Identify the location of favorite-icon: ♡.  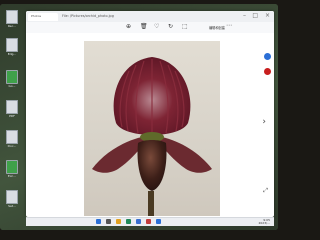
(156, 26).